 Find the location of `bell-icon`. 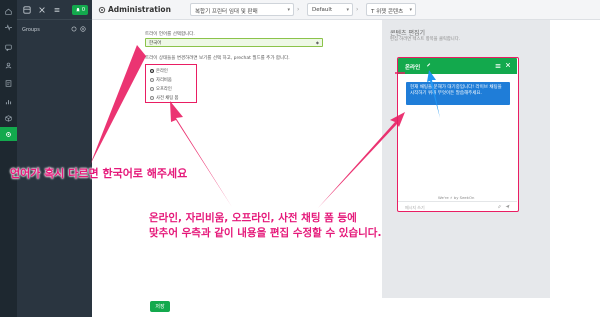

bell-icon is located at coordinates (78, 9).